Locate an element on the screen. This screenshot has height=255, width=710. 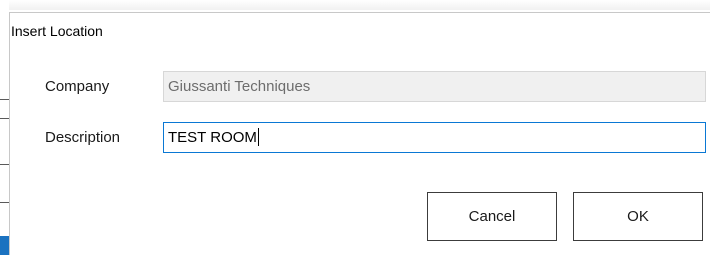
cancel-button: Cancel is located at coordinates (492, 216).